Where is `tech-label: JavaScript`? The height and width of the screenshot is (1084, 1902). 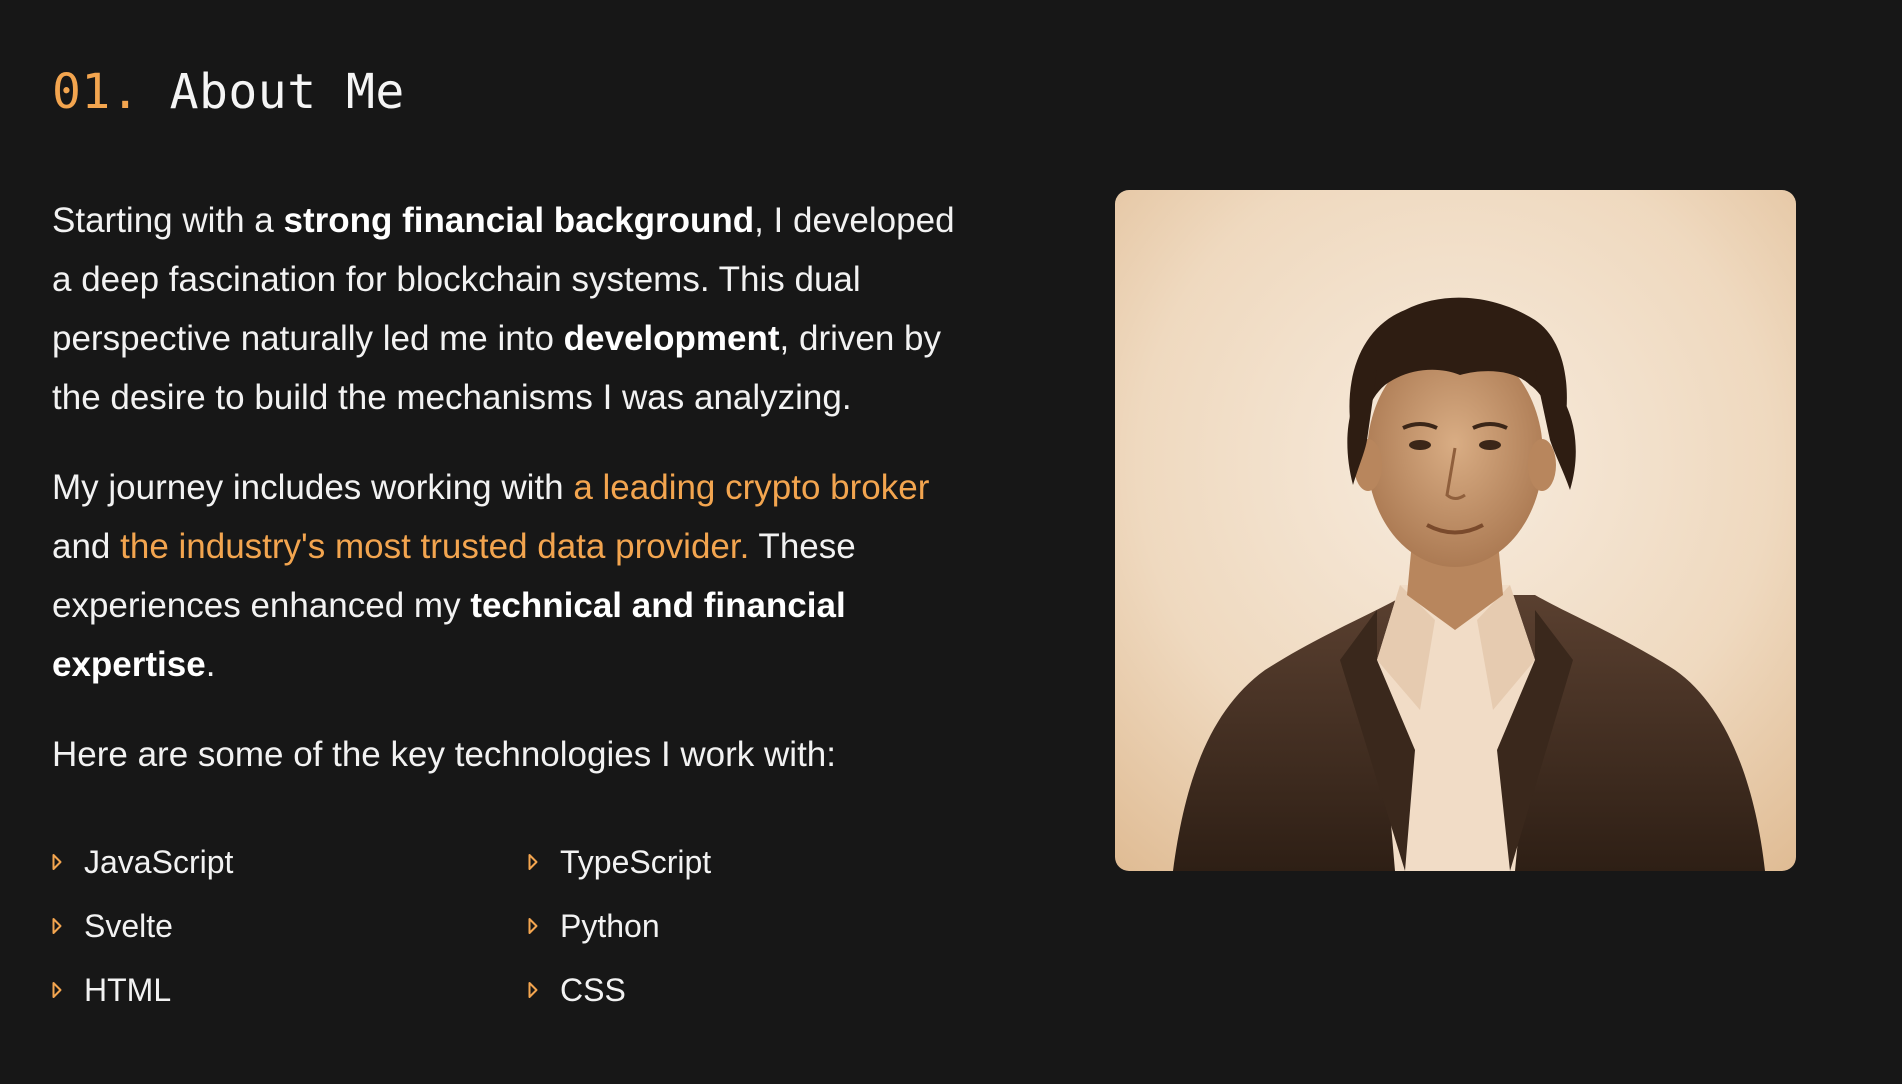
tech-label: JavaScript is located at coordinates (159, 862).